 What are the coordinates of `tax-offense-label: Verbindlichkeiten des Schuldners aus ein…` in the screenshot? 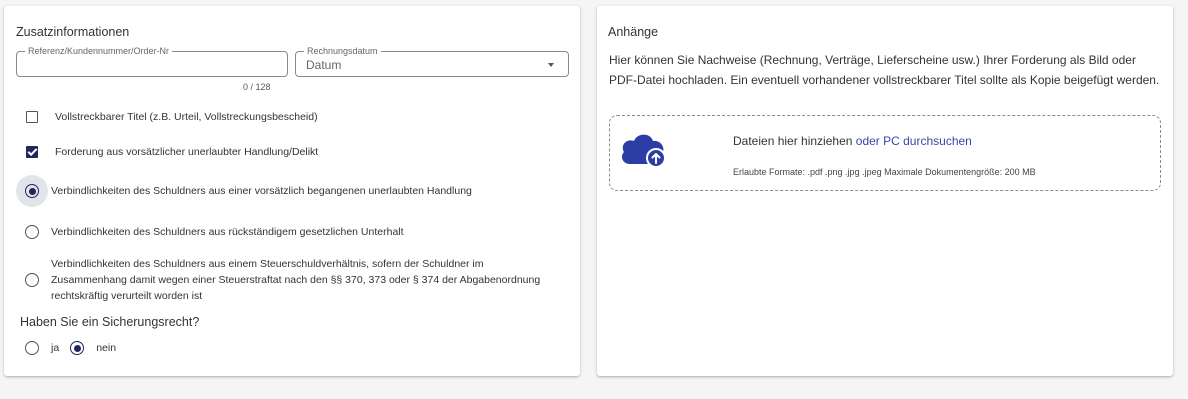 It's located at (296, 280).